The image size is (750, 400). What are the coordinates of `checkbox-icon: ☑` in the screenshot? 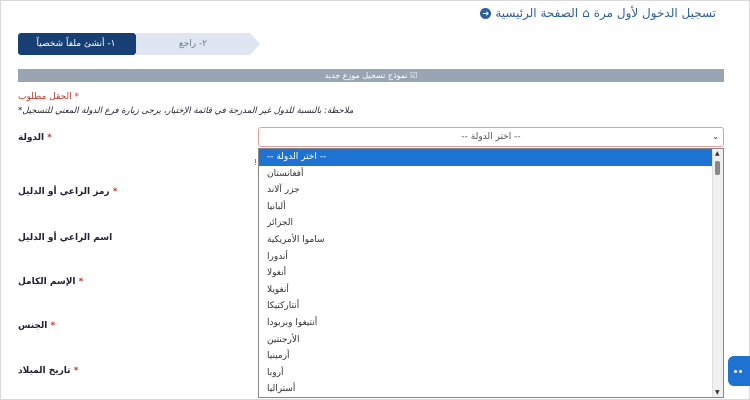 It's located at (414, 75).